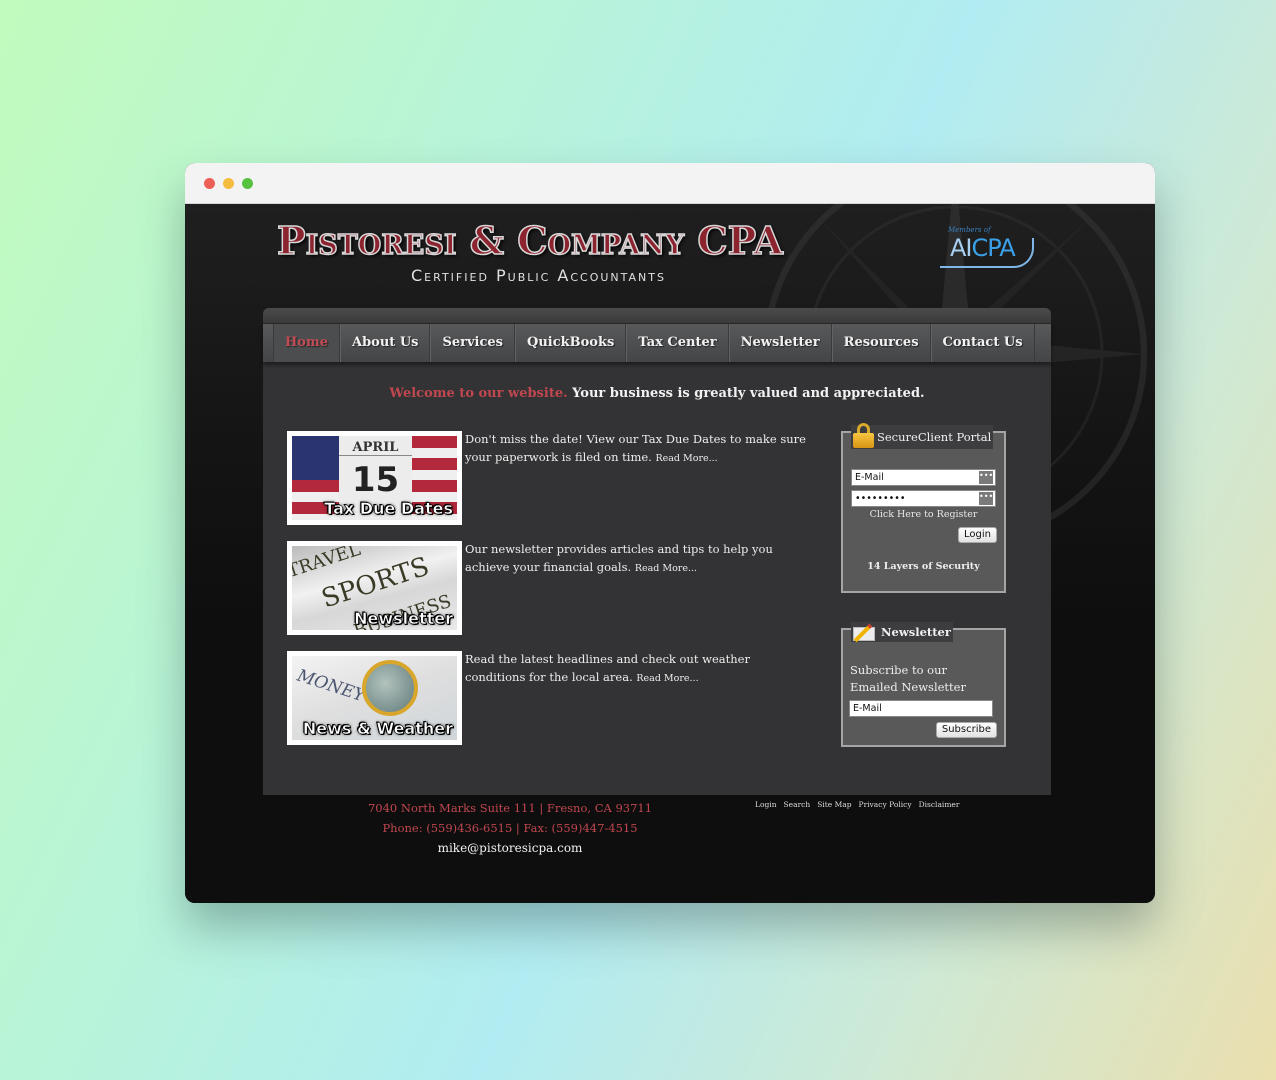  What do you see at coordinates (472, 343) in the screenshot?
I see `nav-services: Services` at bounding box center [472, 343].